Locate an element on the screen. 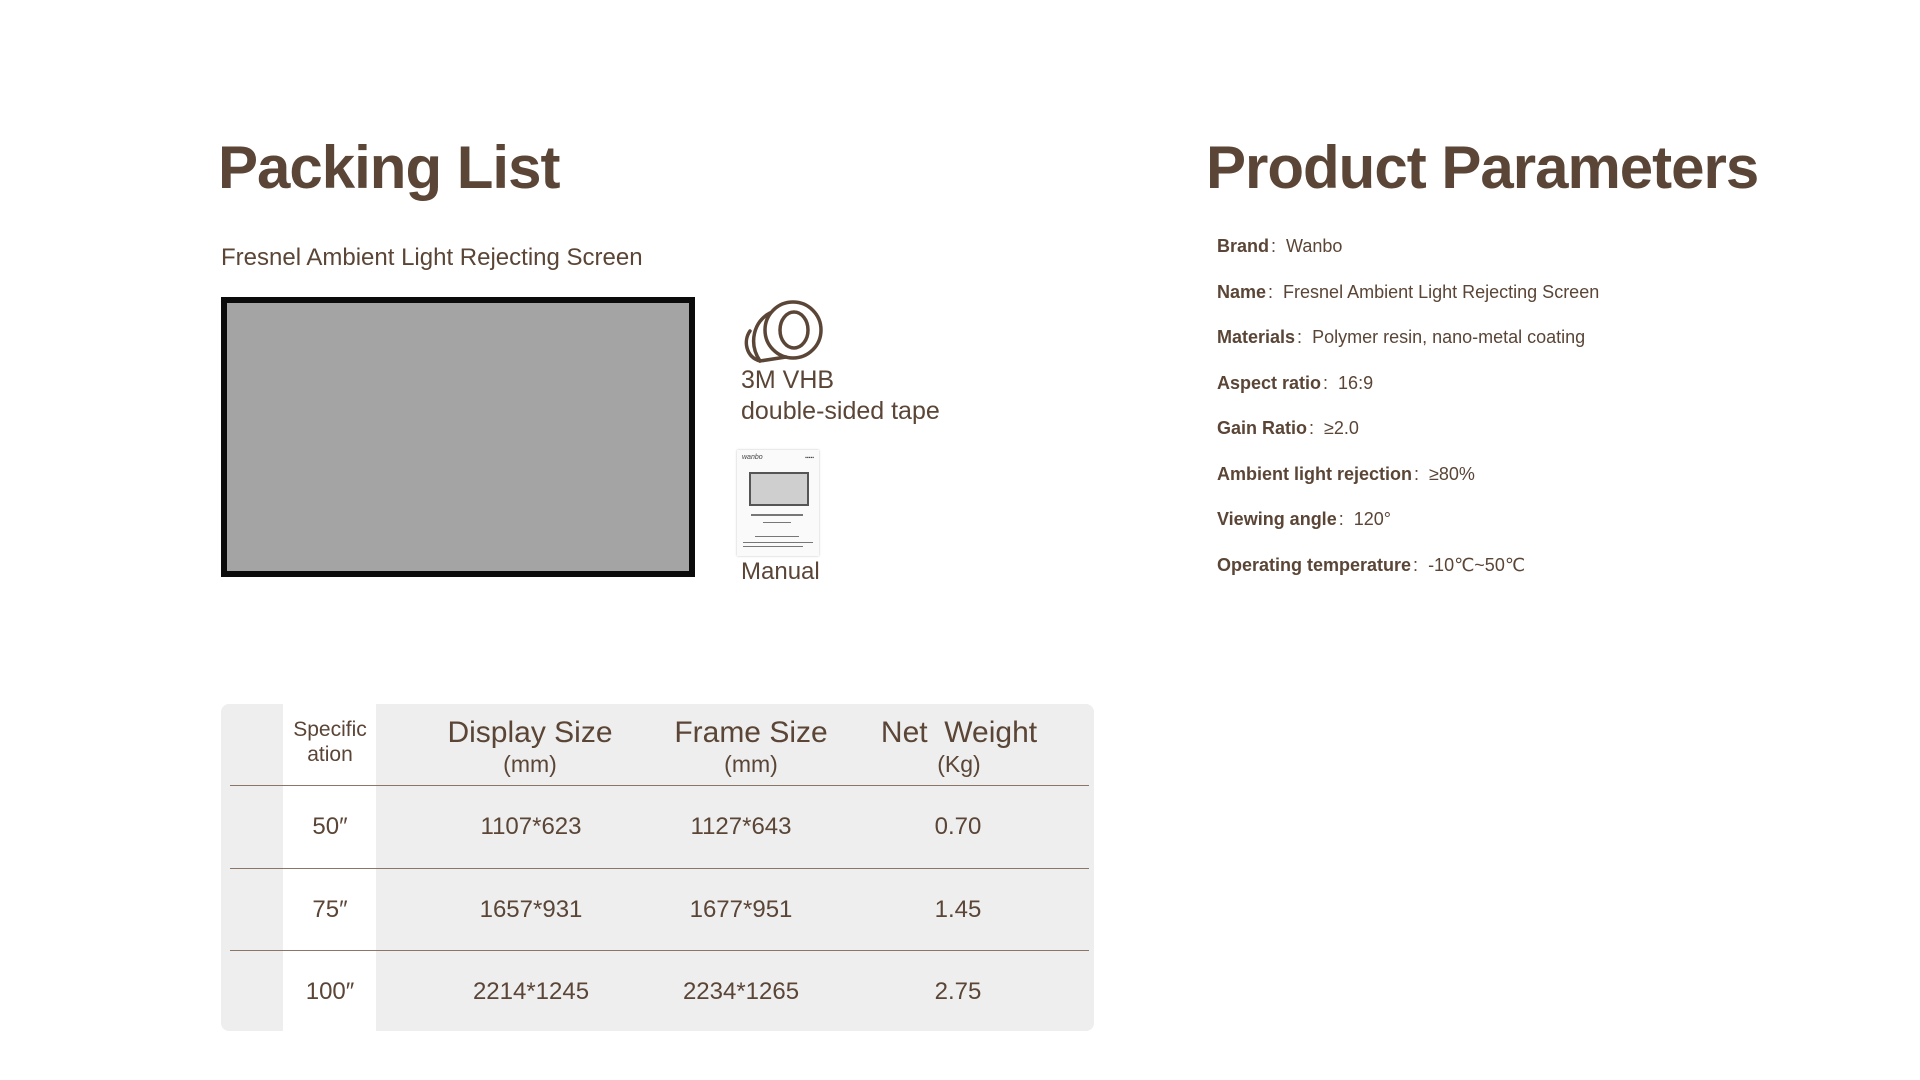 The height and width of the screenshot is (1080, 1920). header-net-weight: Net Weight (Kg) is located at coordinates (959, 747).